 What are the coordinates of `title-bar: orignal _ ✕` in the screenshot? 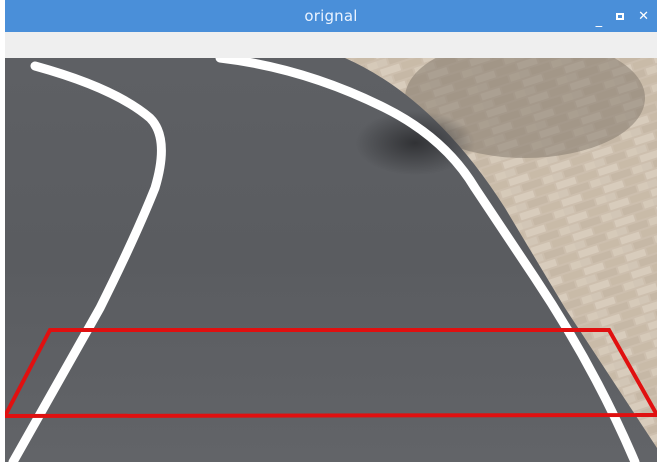 It's located at (328, 16).